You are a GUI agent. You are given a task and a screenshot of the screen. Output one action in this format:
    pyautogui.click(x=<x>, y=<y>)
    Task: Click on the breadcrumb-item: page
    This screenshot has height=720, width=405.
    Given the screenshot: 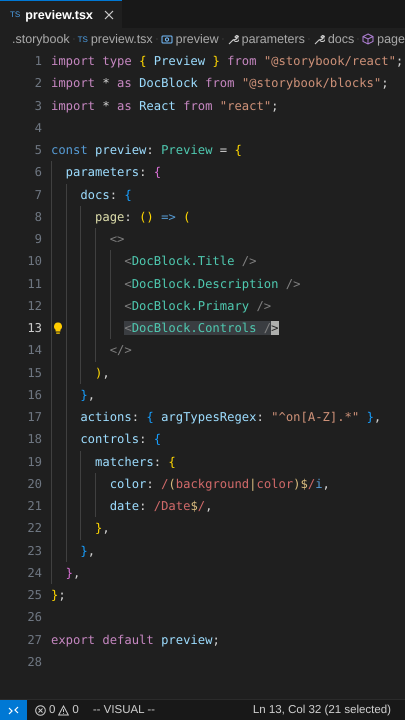 What is the action you would take?
    pyautogui.click(x=383, y=39)
    